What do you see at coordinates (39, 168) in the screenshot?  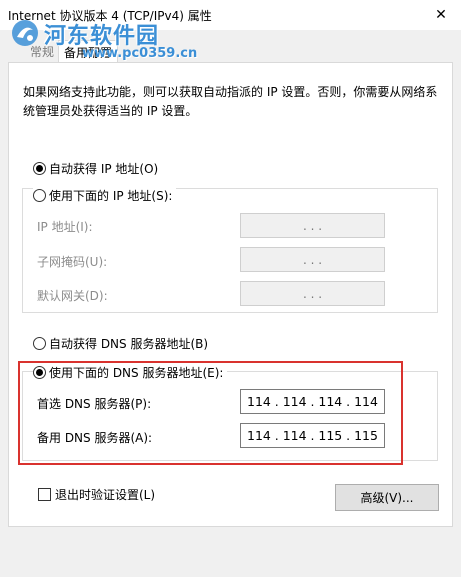 I see `radio-selected-icon` at bounding box center [39, 168].